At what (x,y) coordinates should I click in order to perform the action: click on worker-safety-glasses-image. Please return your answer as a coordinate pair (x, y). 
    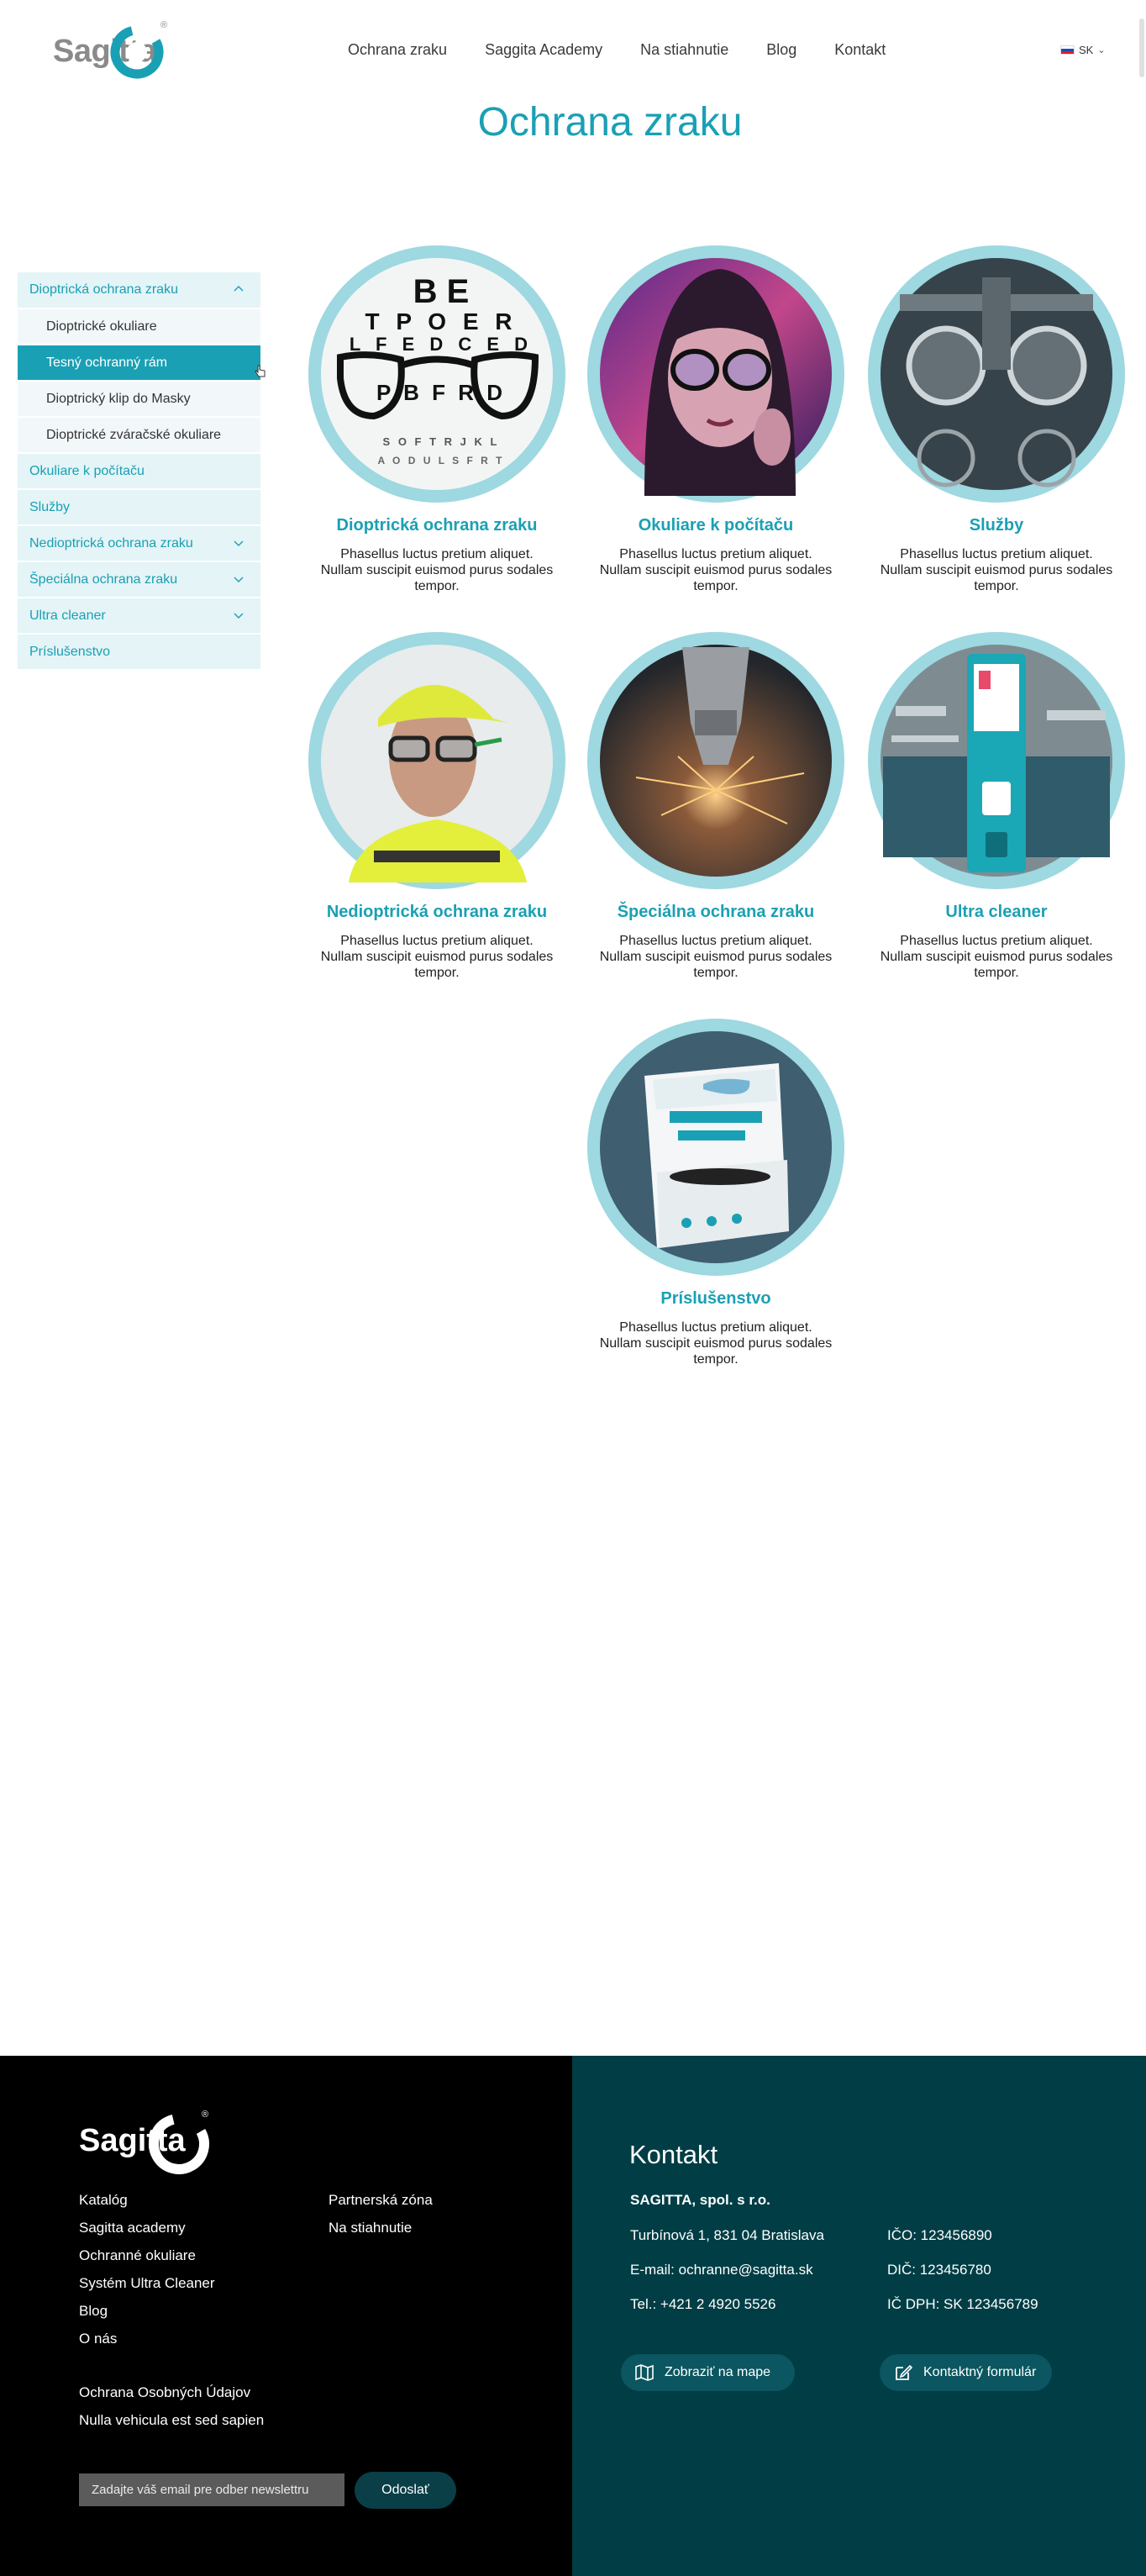
    Looking at the image, I should click on (437, 760).